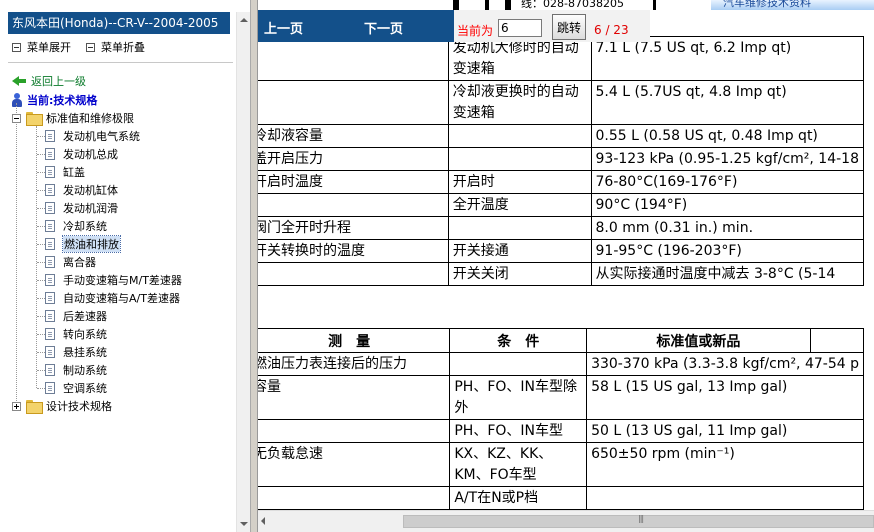 This screenshot has height=532, width=874. Describe the element at coordinates (727, 159) in the screenshot. I see `table-cell: 93-123 kPa (0.95-1.25 kgf/cm², 14-18` at that location.